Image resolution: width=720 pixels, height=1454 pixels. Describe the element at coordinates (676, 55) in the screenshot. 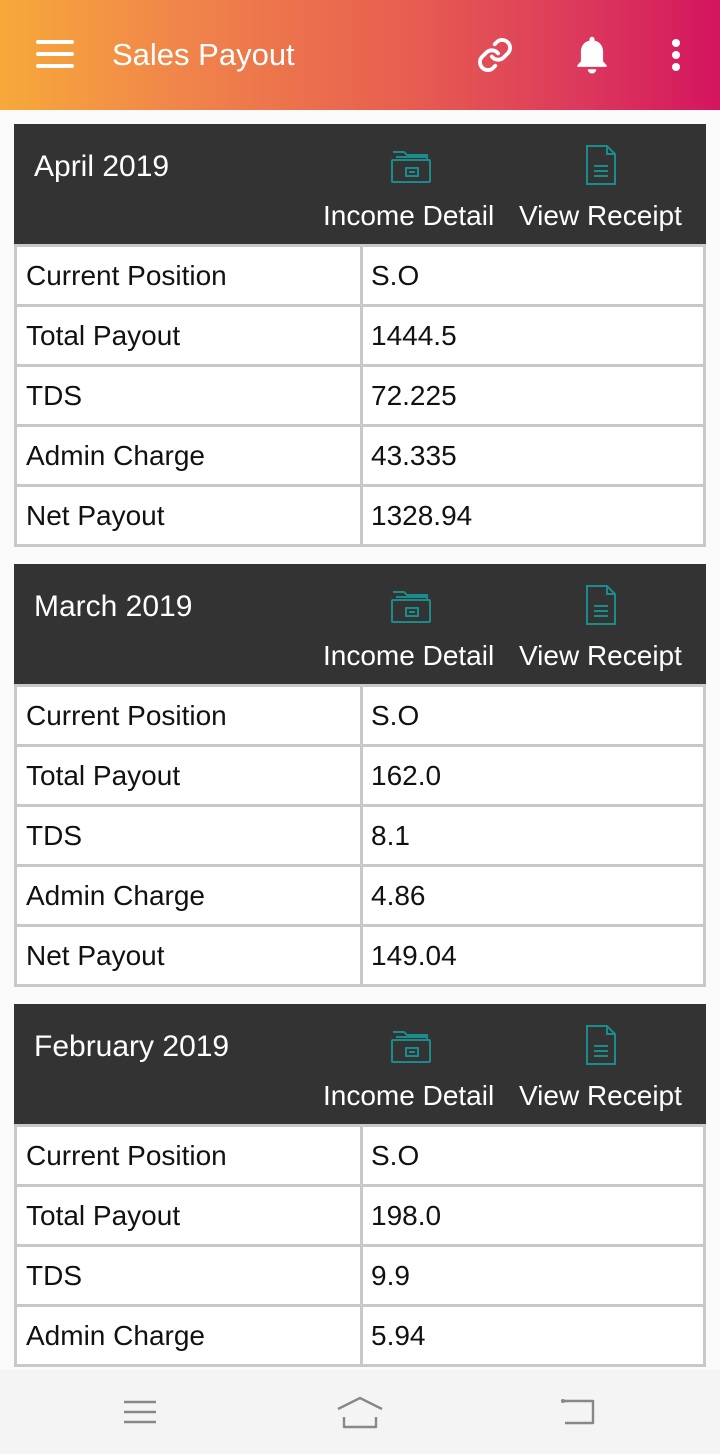

I see `more-vertical-icon` at that location.